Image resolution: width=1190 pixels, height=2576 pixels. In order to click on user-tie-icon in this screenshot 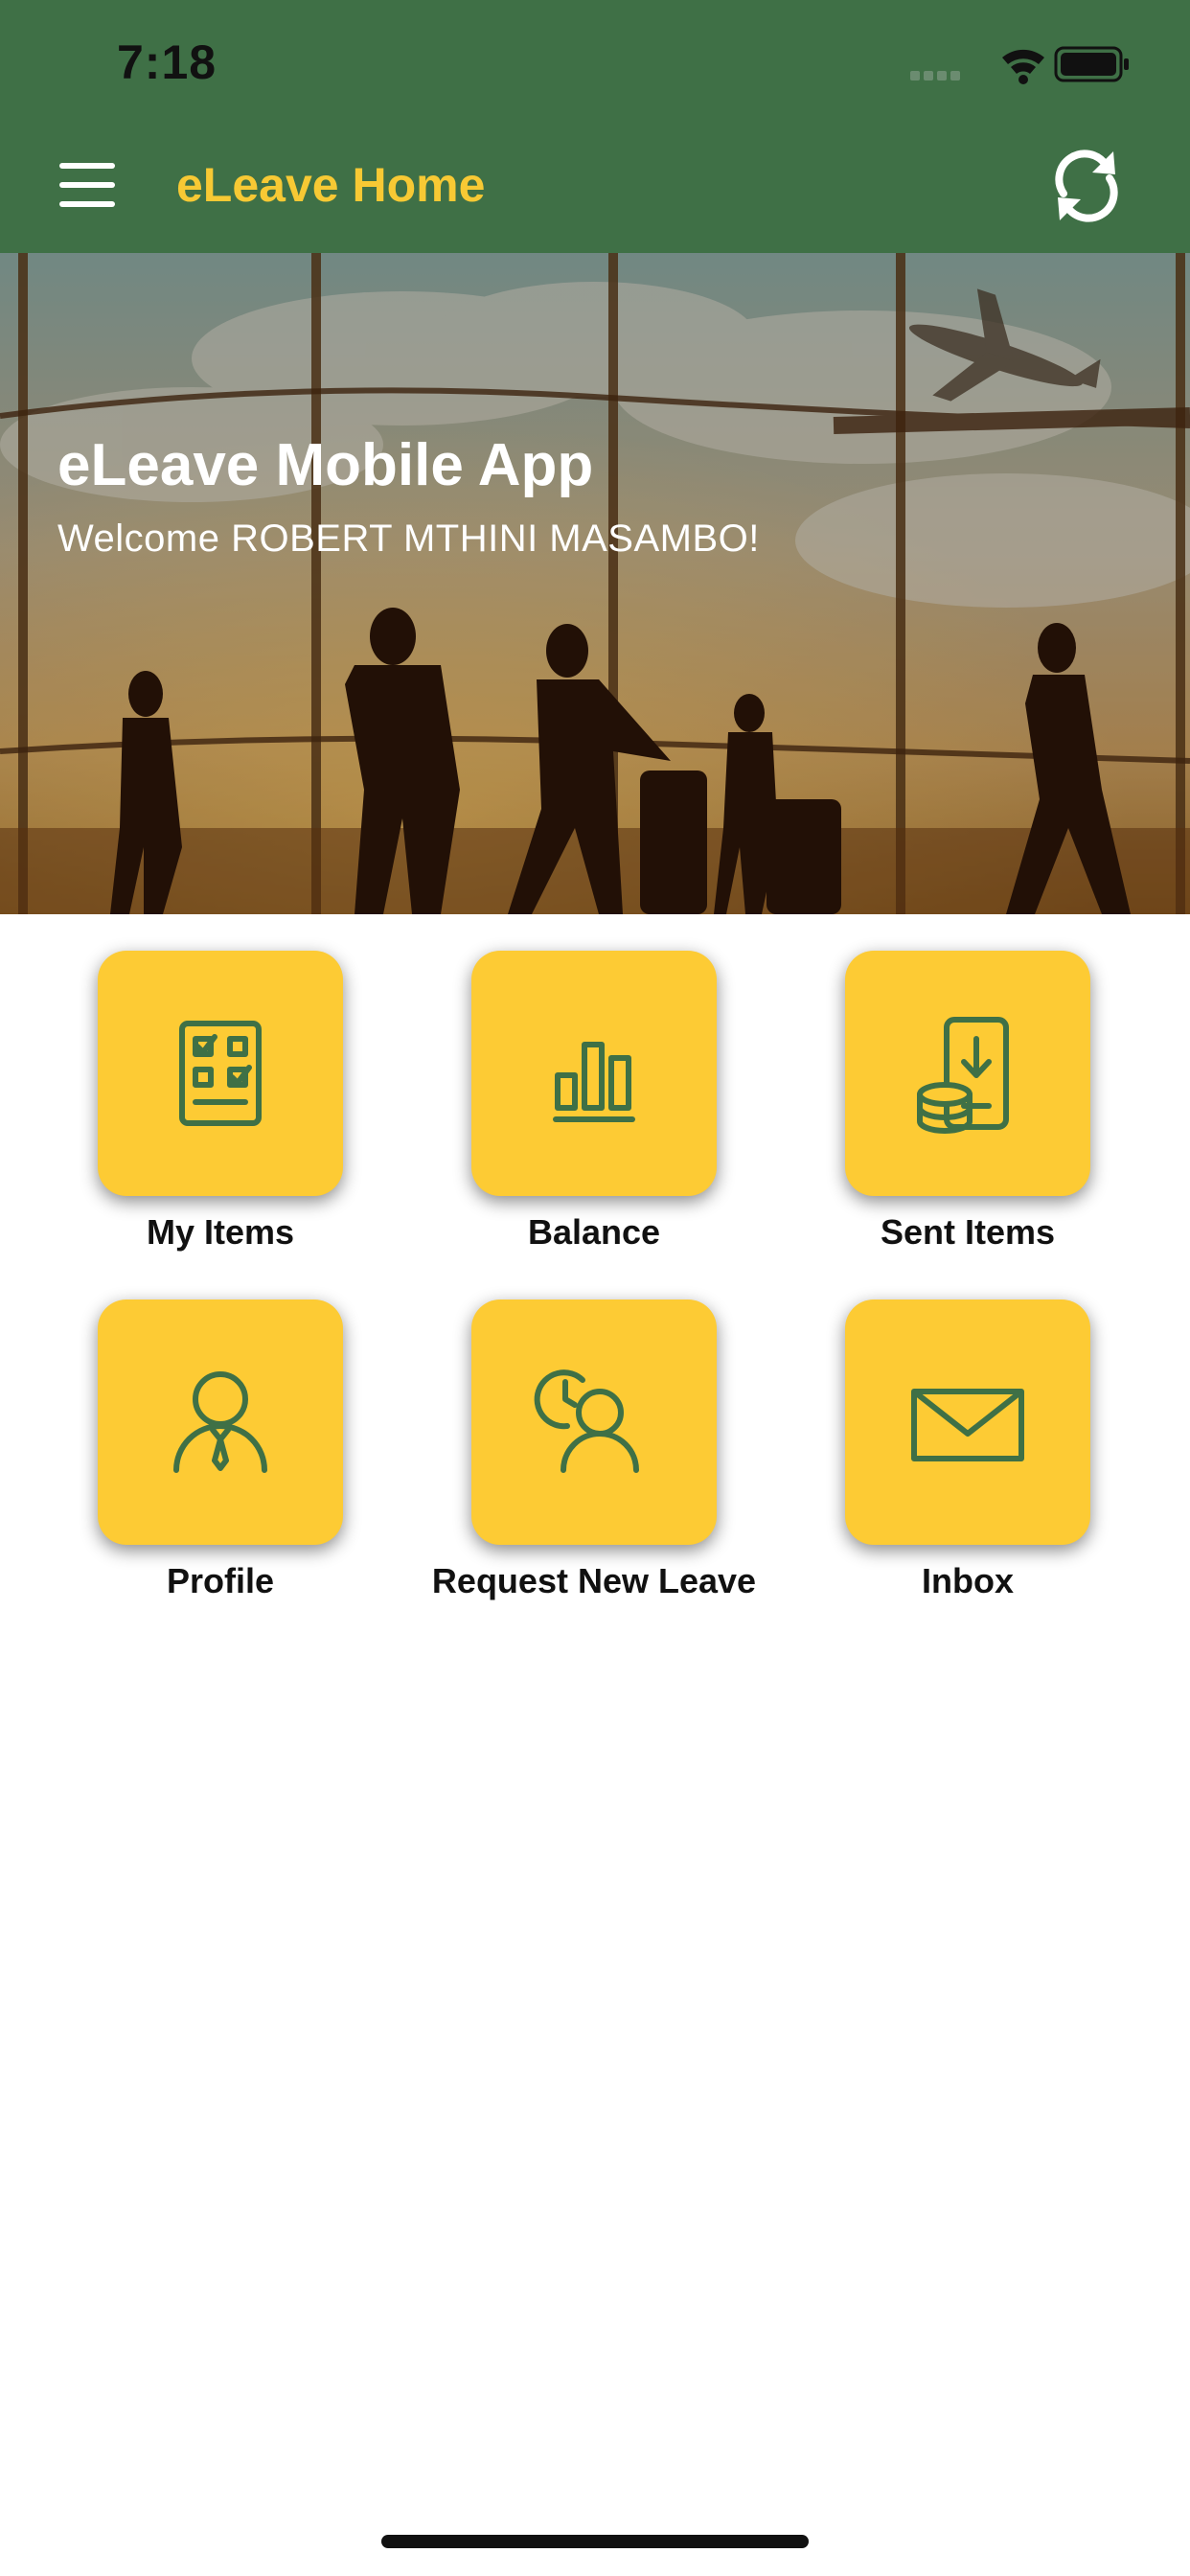, I will do `click(220, 1422)`.